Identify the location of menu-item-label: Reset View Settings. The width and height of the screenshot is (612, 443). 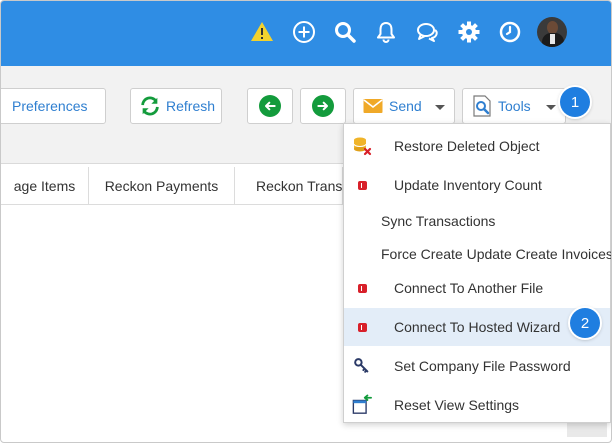
(457, 405).